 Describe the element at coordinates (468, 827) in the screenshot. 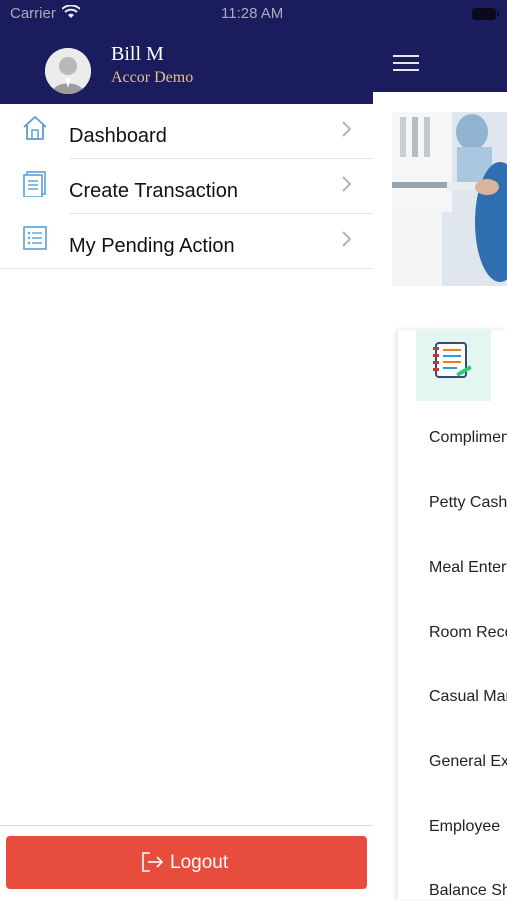

I see `form-item: Employee` at that location.